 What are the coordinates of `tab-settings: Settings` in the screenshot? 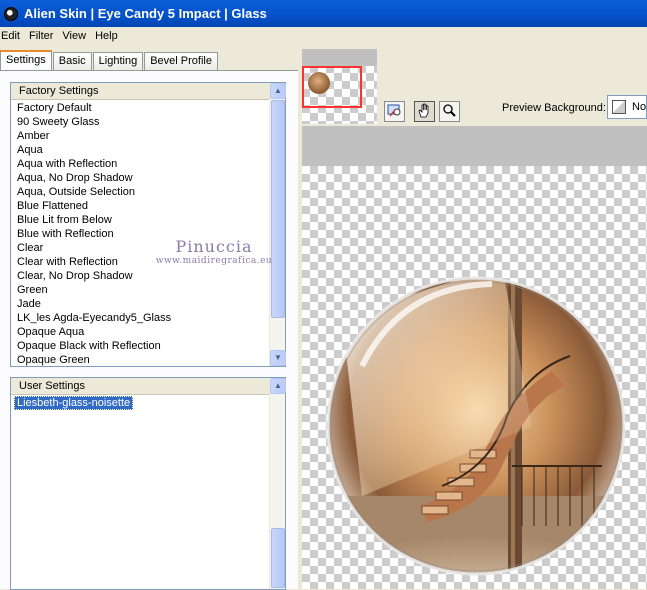 It's located at (26, 60).